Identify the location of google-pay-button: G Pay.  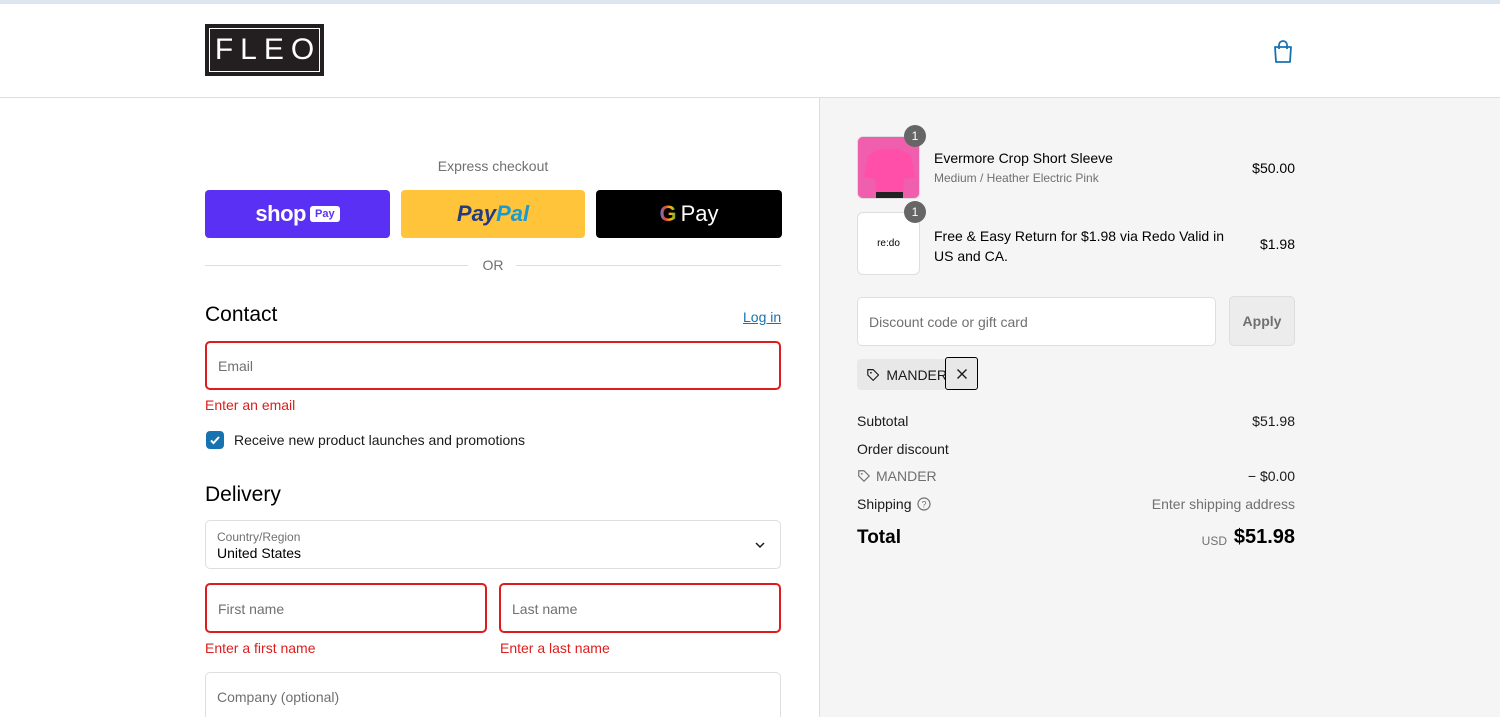
(689, 214).